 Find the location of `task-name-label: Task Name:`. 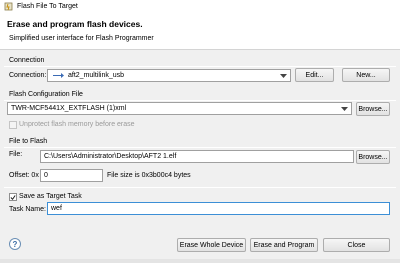

task-name-label: Task Name: is located at coordinates (27, 209).